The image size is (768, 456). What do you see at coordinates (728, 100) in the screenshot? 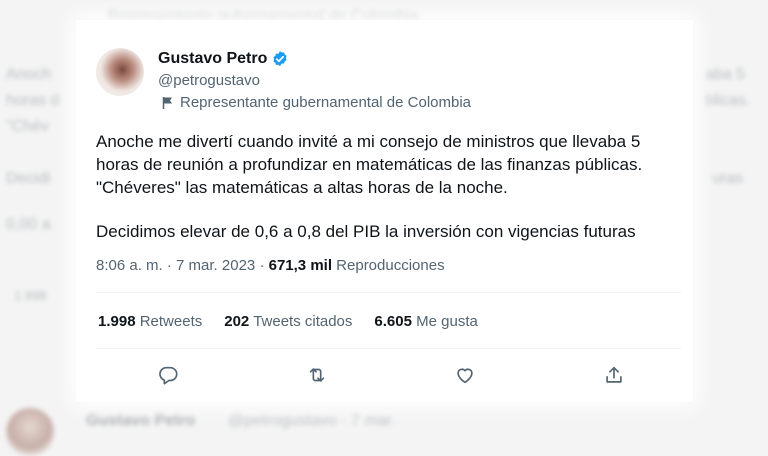
I see `bg-fragment: blicas.` at bounding box center [728, 100].